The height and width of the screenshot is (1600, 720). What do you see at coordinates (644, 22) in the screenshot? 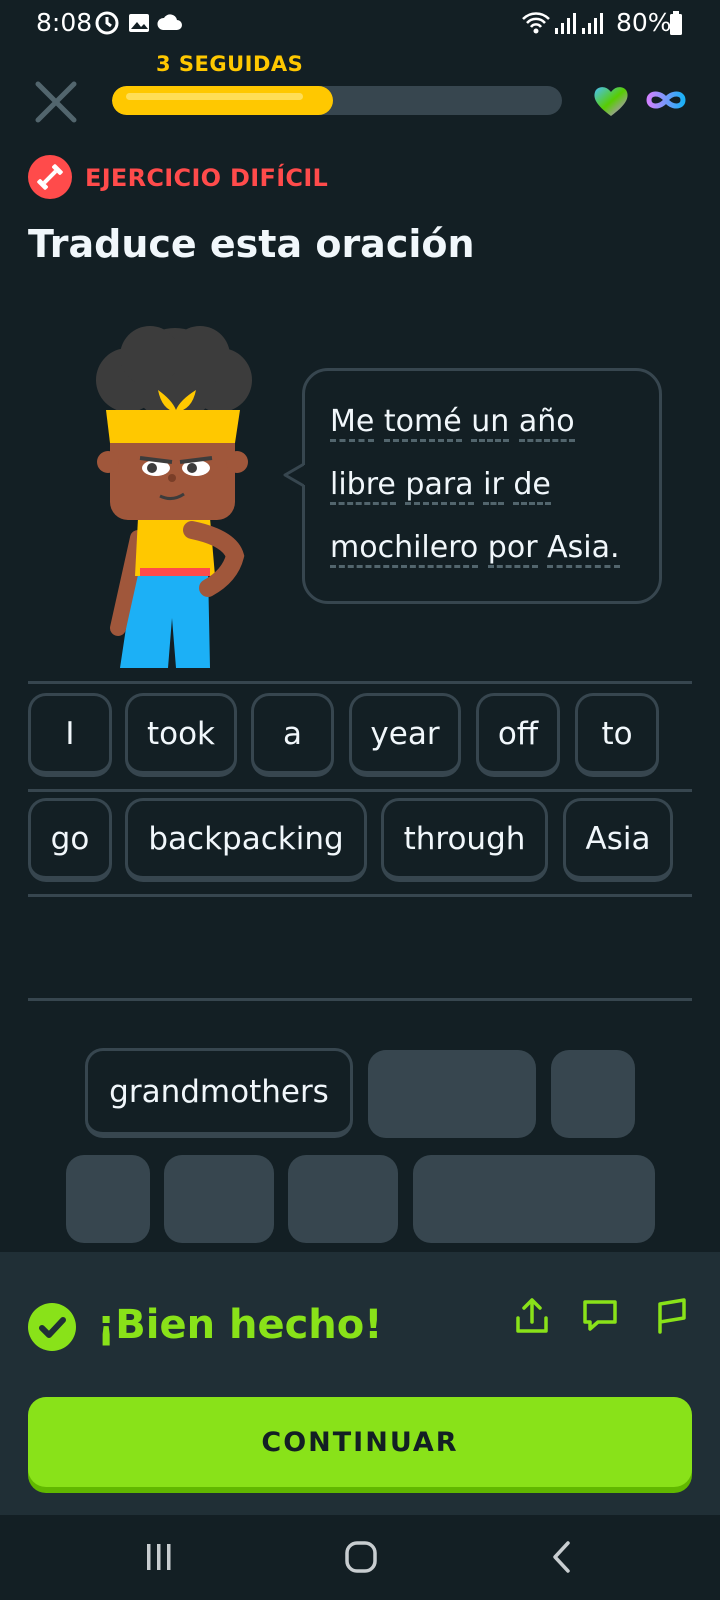
I see `battery-percent: 80%` at bounding box center [644, 22].